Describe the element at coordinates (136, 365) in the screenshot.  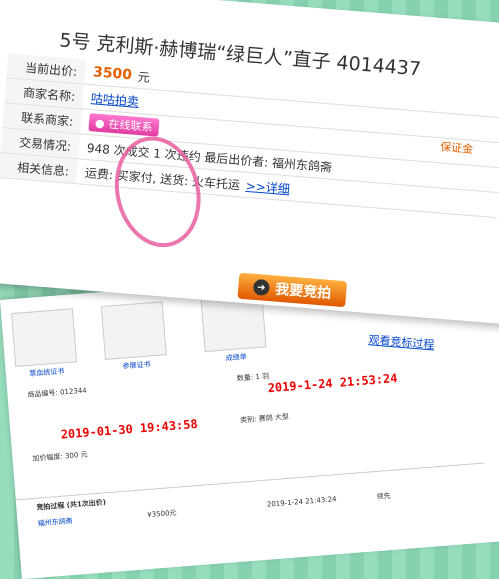
I see `thumb-caption: 参展证书` at that location.